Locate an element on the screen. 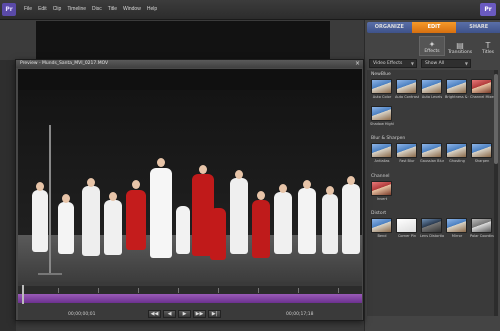 Image resolution: width=500 pixels, height=331 pixels. effect-thumb: Sharpen is located at coordinates (481, 154).